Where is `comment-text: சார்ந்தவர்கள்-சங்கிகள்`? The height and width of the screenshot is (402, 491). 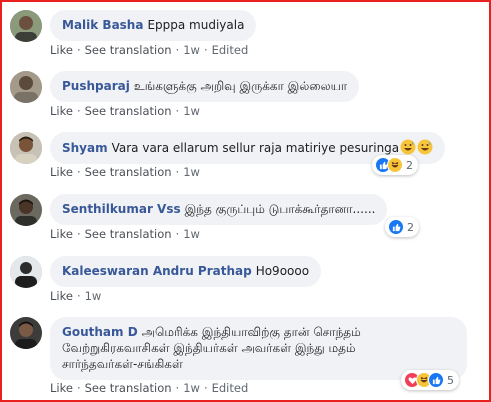 comment-text: சார்ந்தவர்கள்-சங்கிகள் is located at coordinates (122, 364).